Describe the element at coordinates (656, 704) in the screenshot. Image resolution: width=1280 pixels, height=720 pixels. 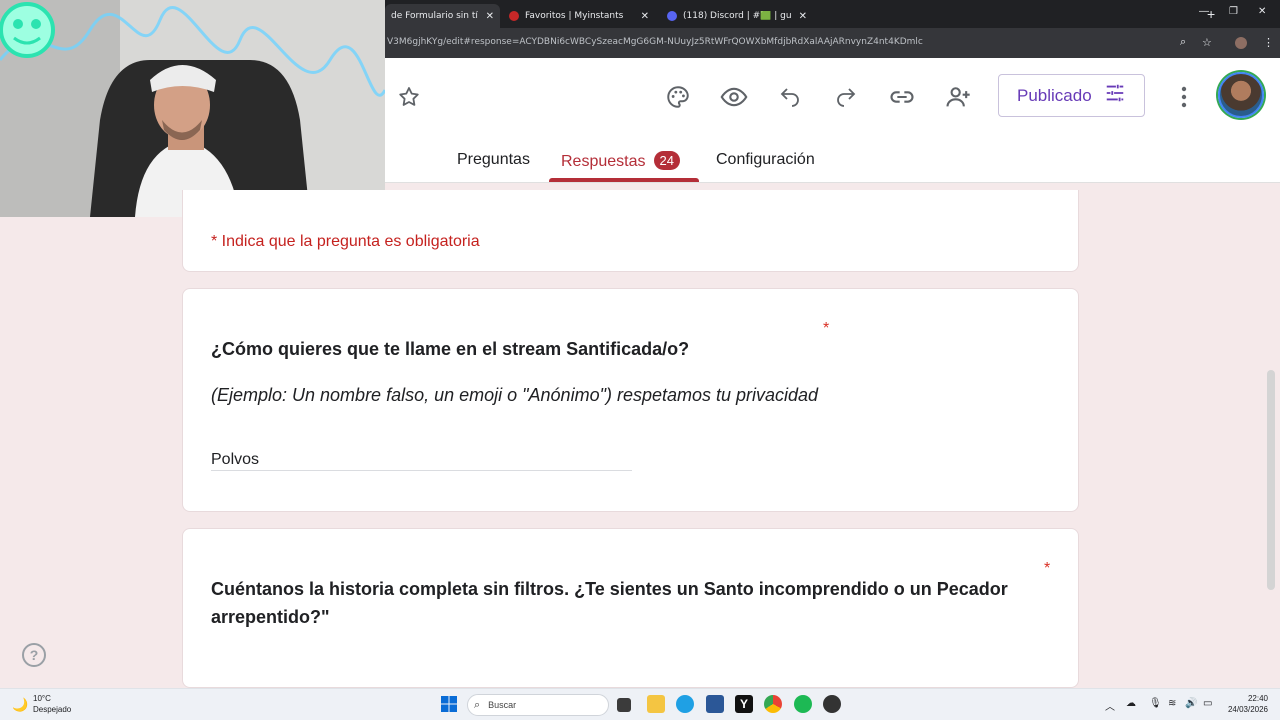
I see `file-explorer-icon` at that location.